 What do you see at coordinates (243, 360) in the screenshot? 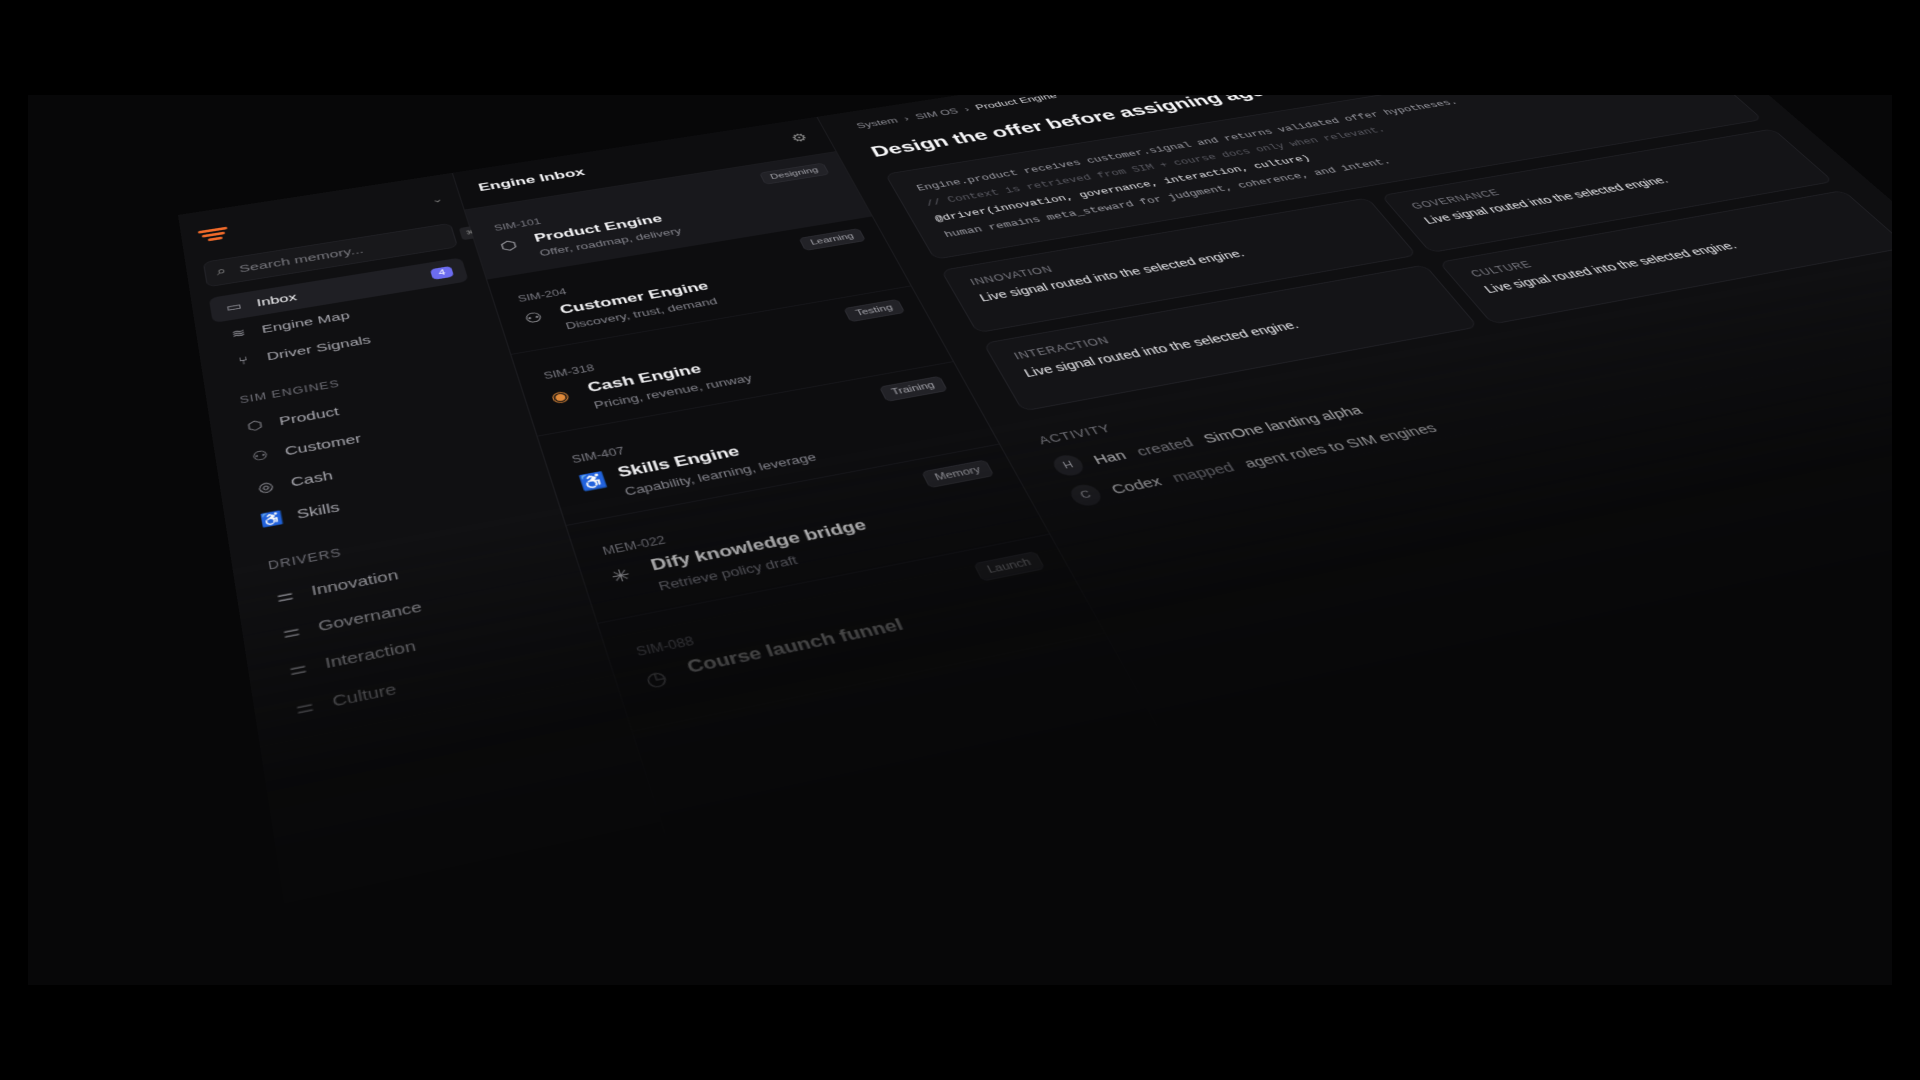
I see `branch-icon: ⑂` at bounding box center [243, 360].